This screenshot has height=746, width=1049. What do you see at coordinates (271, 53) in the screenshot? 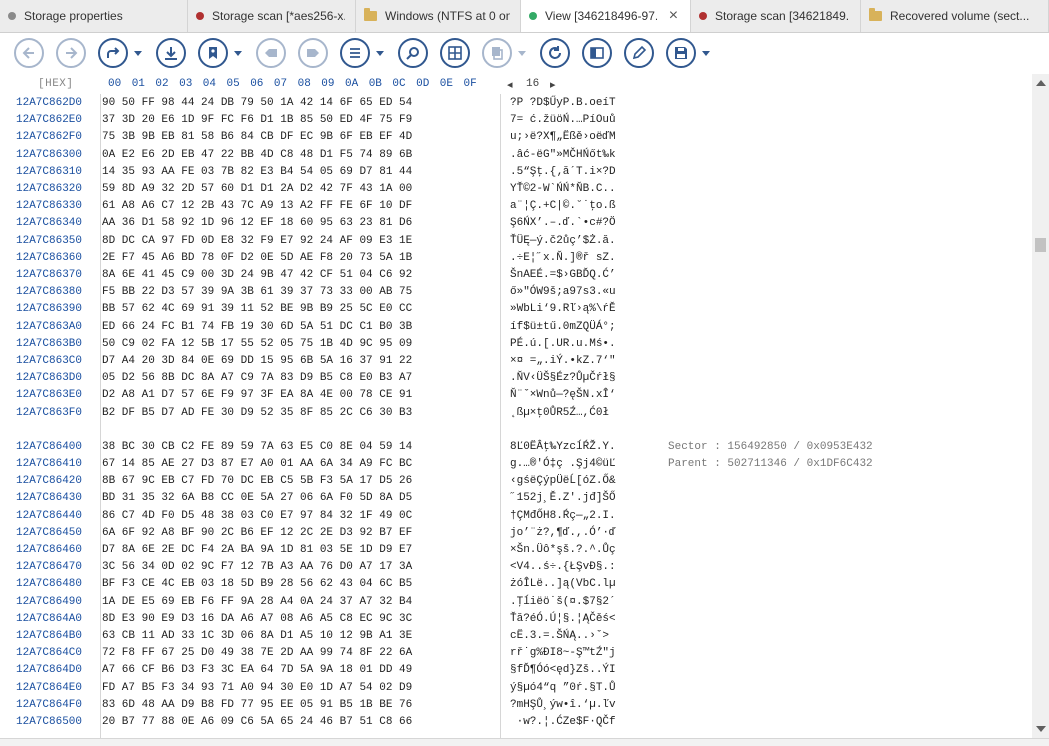
I see `prev-bookmark-button` at bounding box center [271, 53].